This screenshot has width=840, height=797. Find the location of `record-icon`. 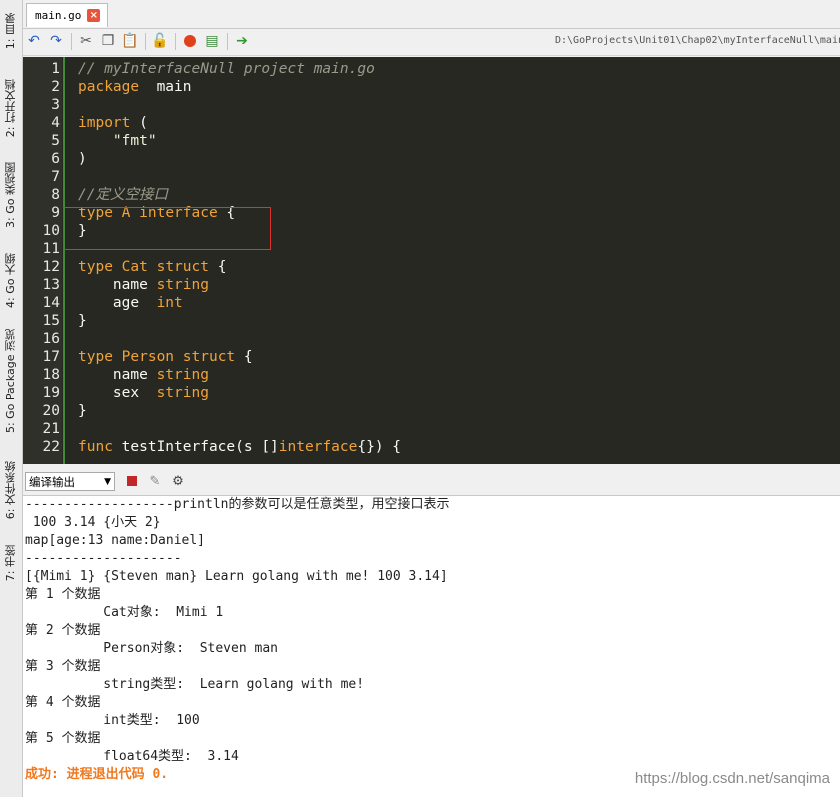

record-icon is located at coordinates (190, 41).